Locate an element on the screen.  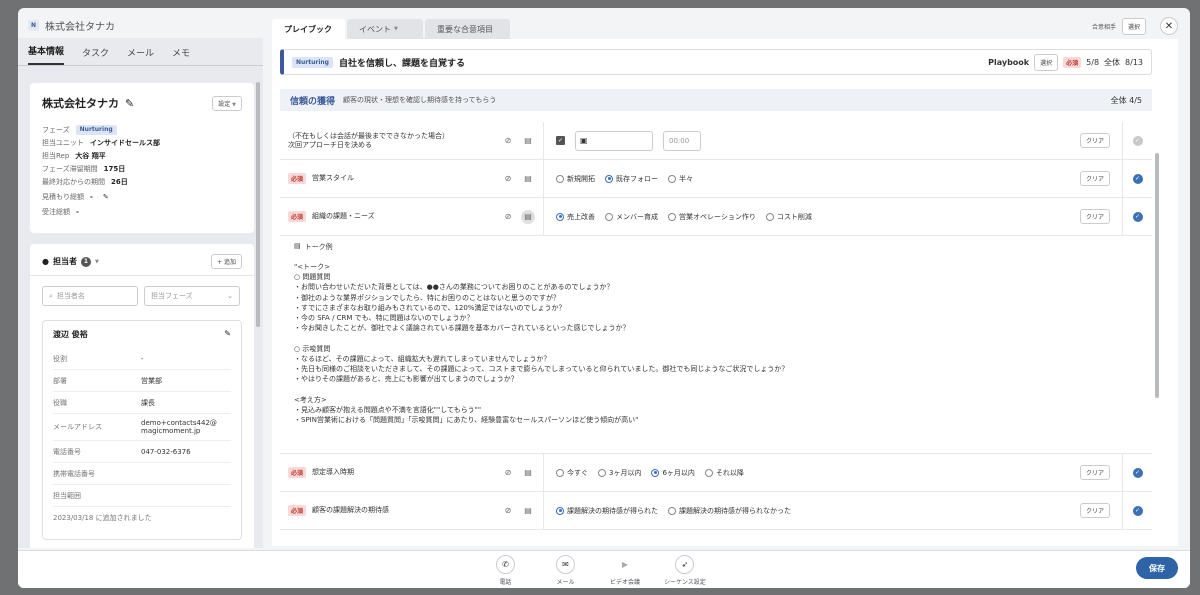
contact-row: 担当範囲 is located at coordinates (142, 496).